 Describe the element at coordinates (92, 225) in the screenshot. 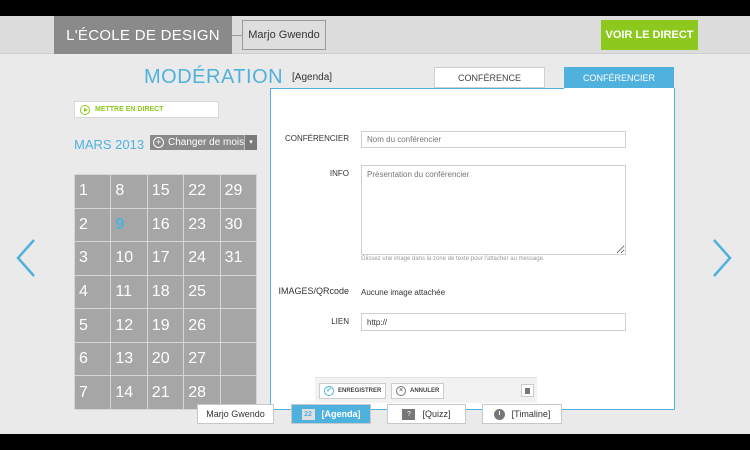

I see `calendar-day: 2` at that location.